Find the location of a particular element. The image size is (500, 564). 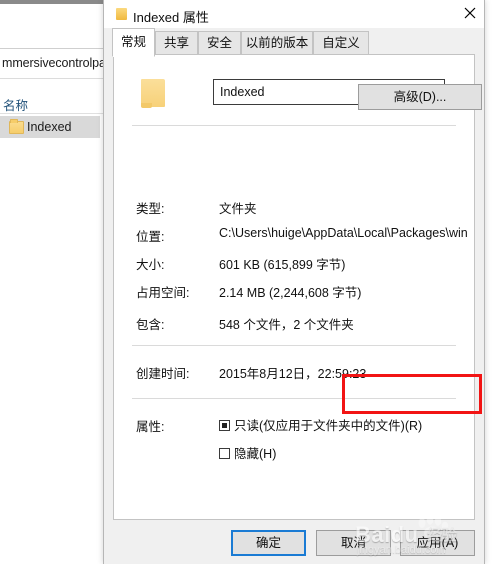

tab-4: 以前的版本 is located at coordinates (277, 43).